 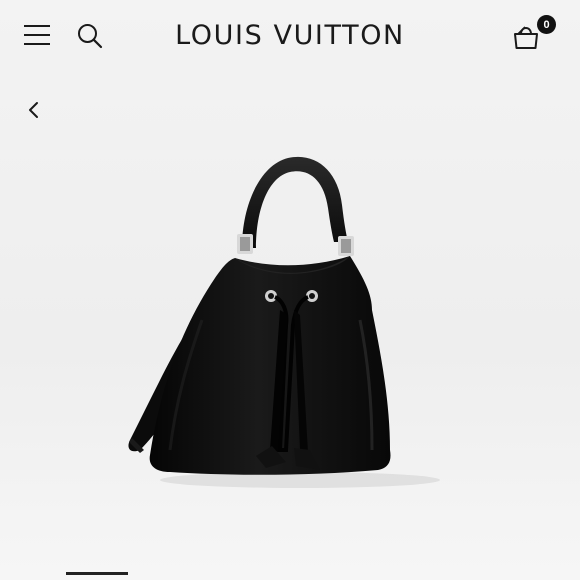 I want to click on site-header: LOUIS VUITTON 0, so click(x=290, y=36).